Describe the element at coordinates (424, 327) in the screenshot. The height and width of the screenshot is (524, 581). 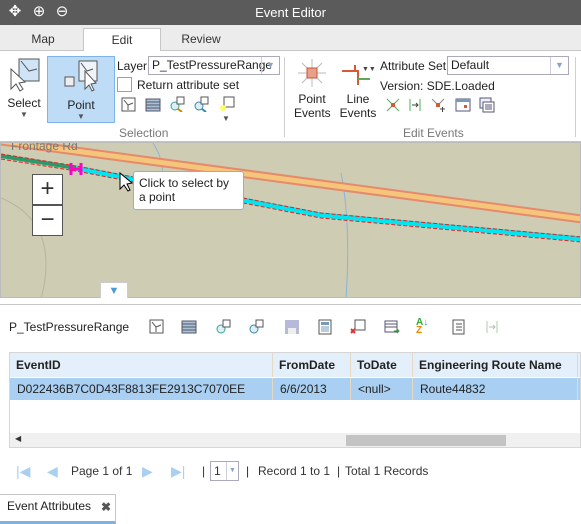
I see `sort-icon: A↓ Z` at that location.